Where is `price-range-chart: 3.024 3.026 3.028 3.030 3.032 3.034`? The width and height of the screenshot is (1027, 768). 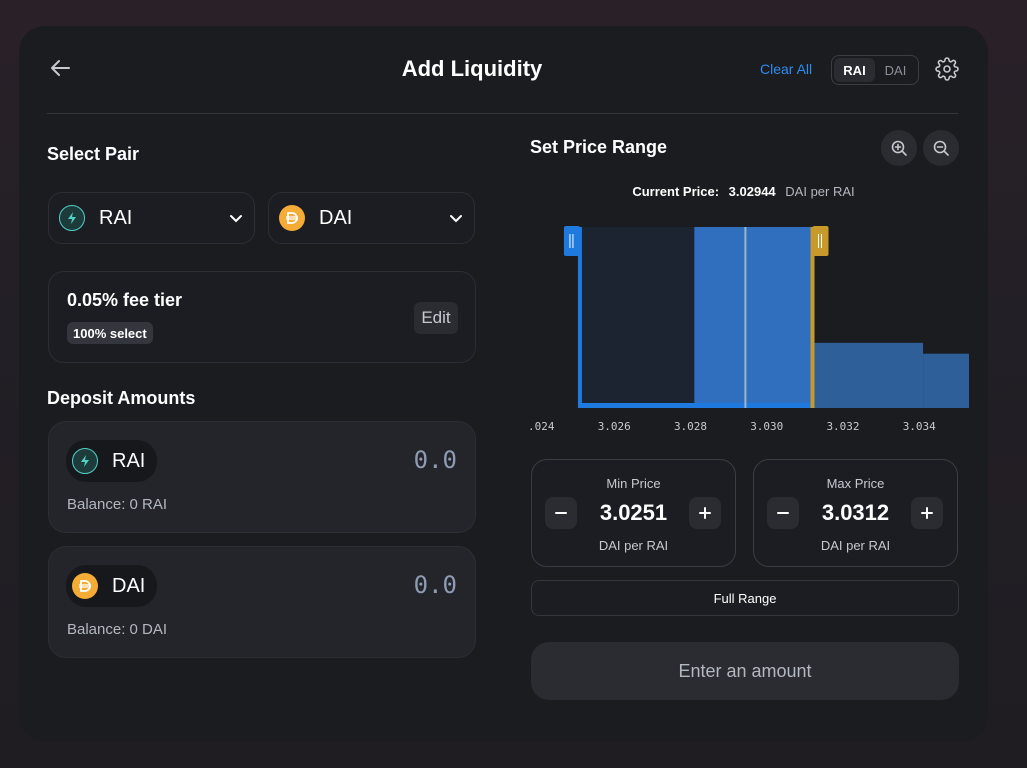
price-range-chart: 3.024 3.026 3.028 3.030 3.032 3.034 is located at coordinates (749, 330).